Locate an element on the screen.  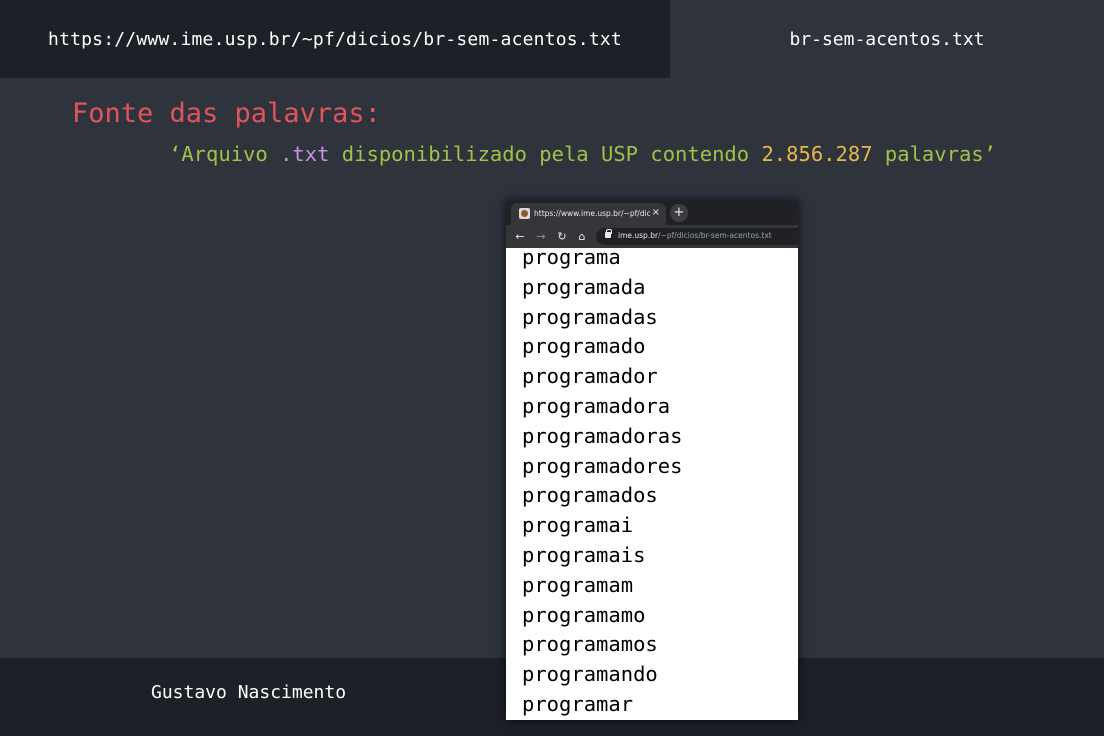
word-list-item: programamos is located at coordinates (590, 644).